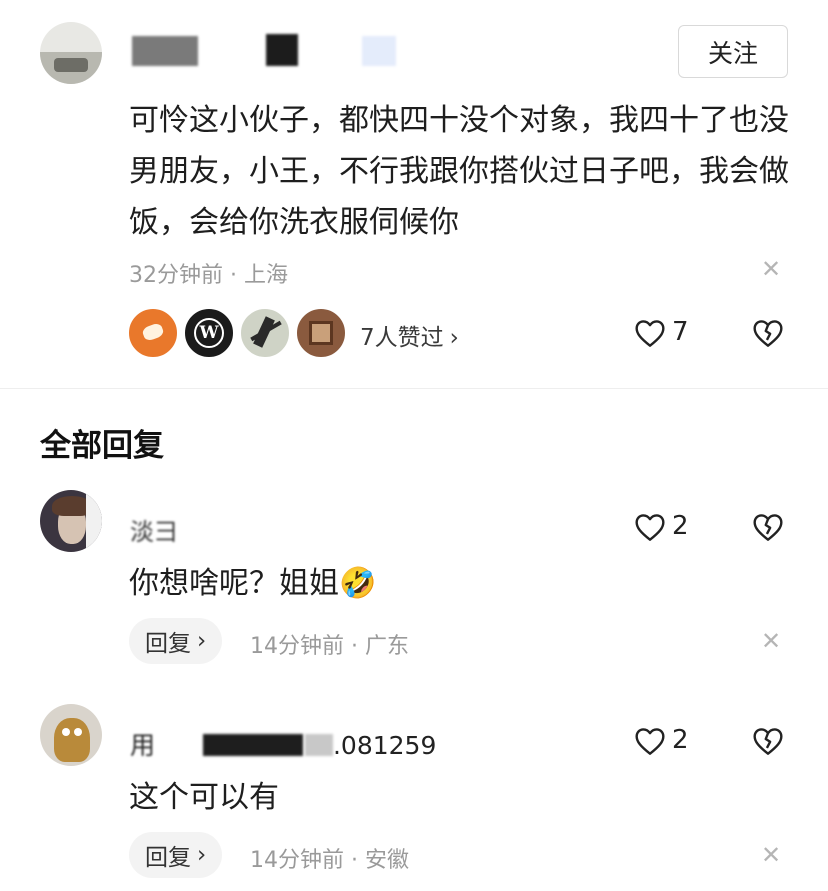 This screenshot has height=891, width=828. Describe the element at coordinates (329, 860) in the screenshot. I see `reply-2-meta: 14分钟前 · 安徽` at that location.